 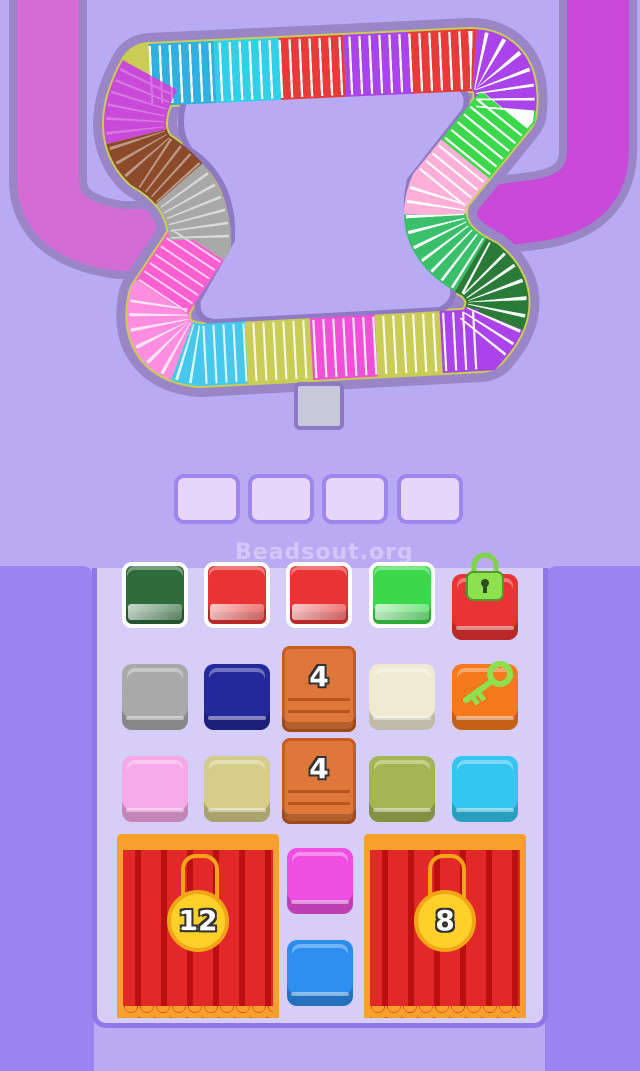 I want to click on right-side-panel, so click(x=592, y=818).